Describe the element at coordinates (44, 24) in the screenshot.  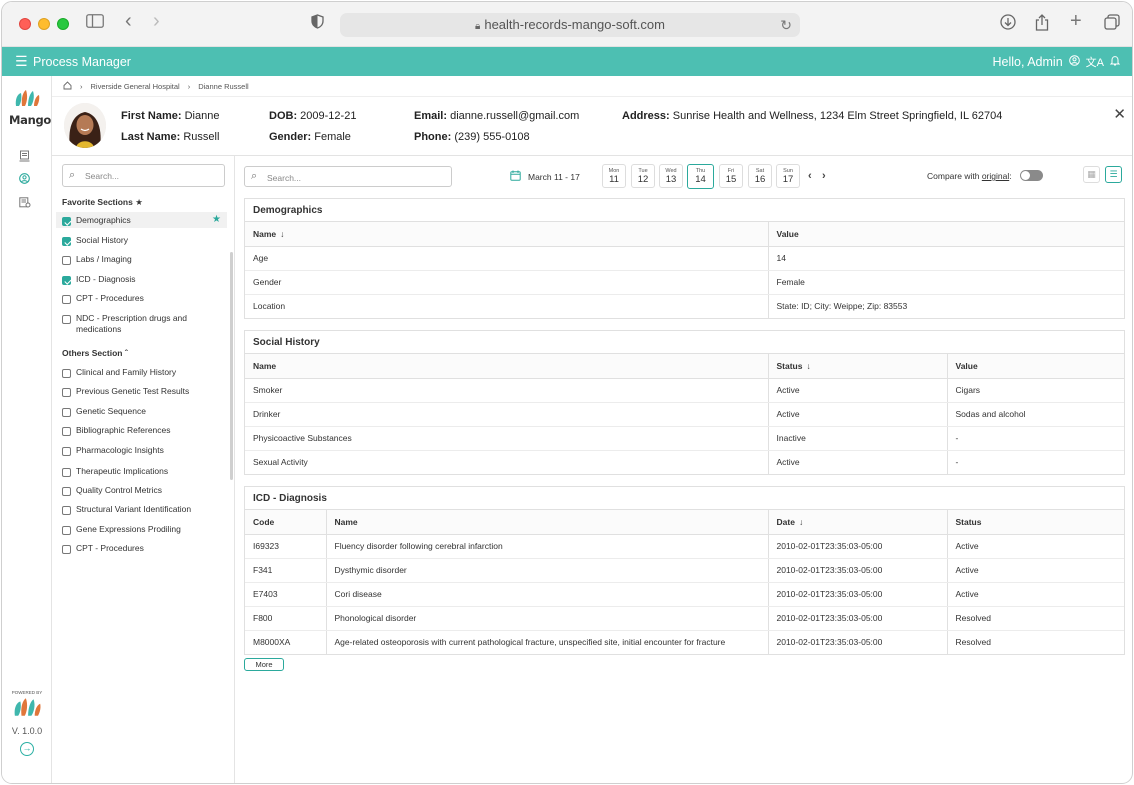
I see `minimize-window-button` at that location.